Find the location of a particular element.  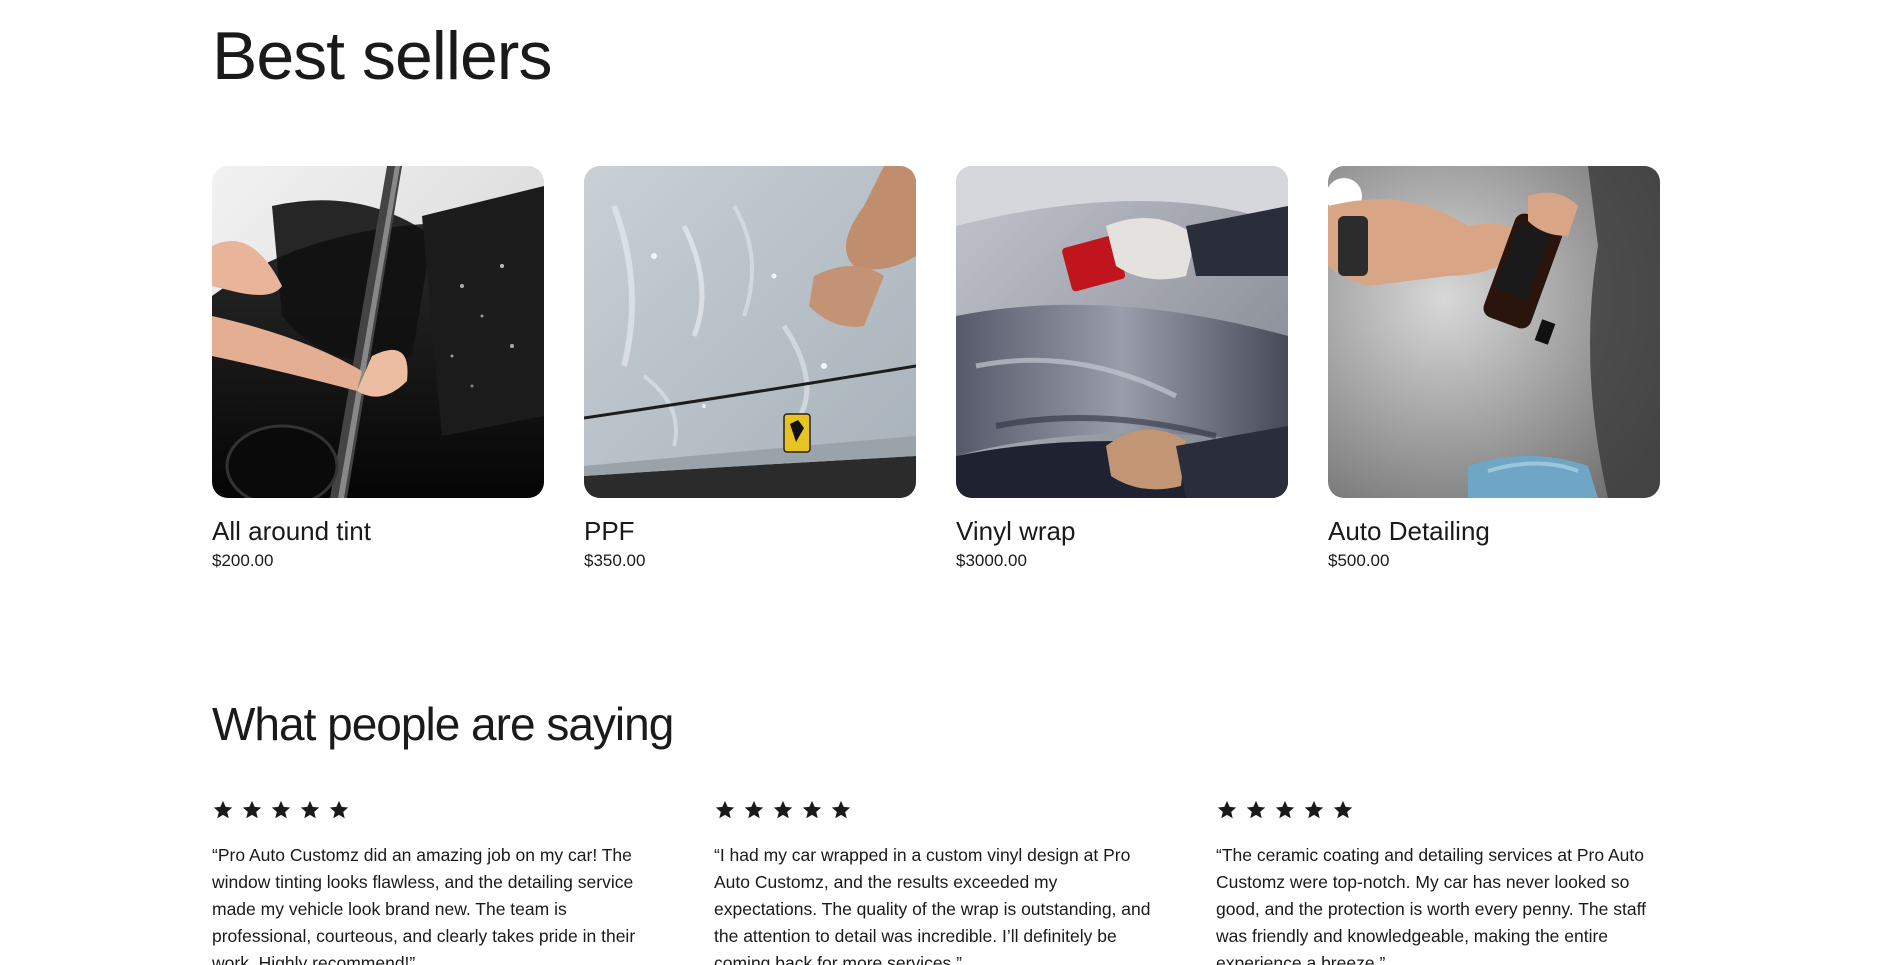

product-card-all-around-tint: All around tint $200.00 is located at coordinates (378, 369).